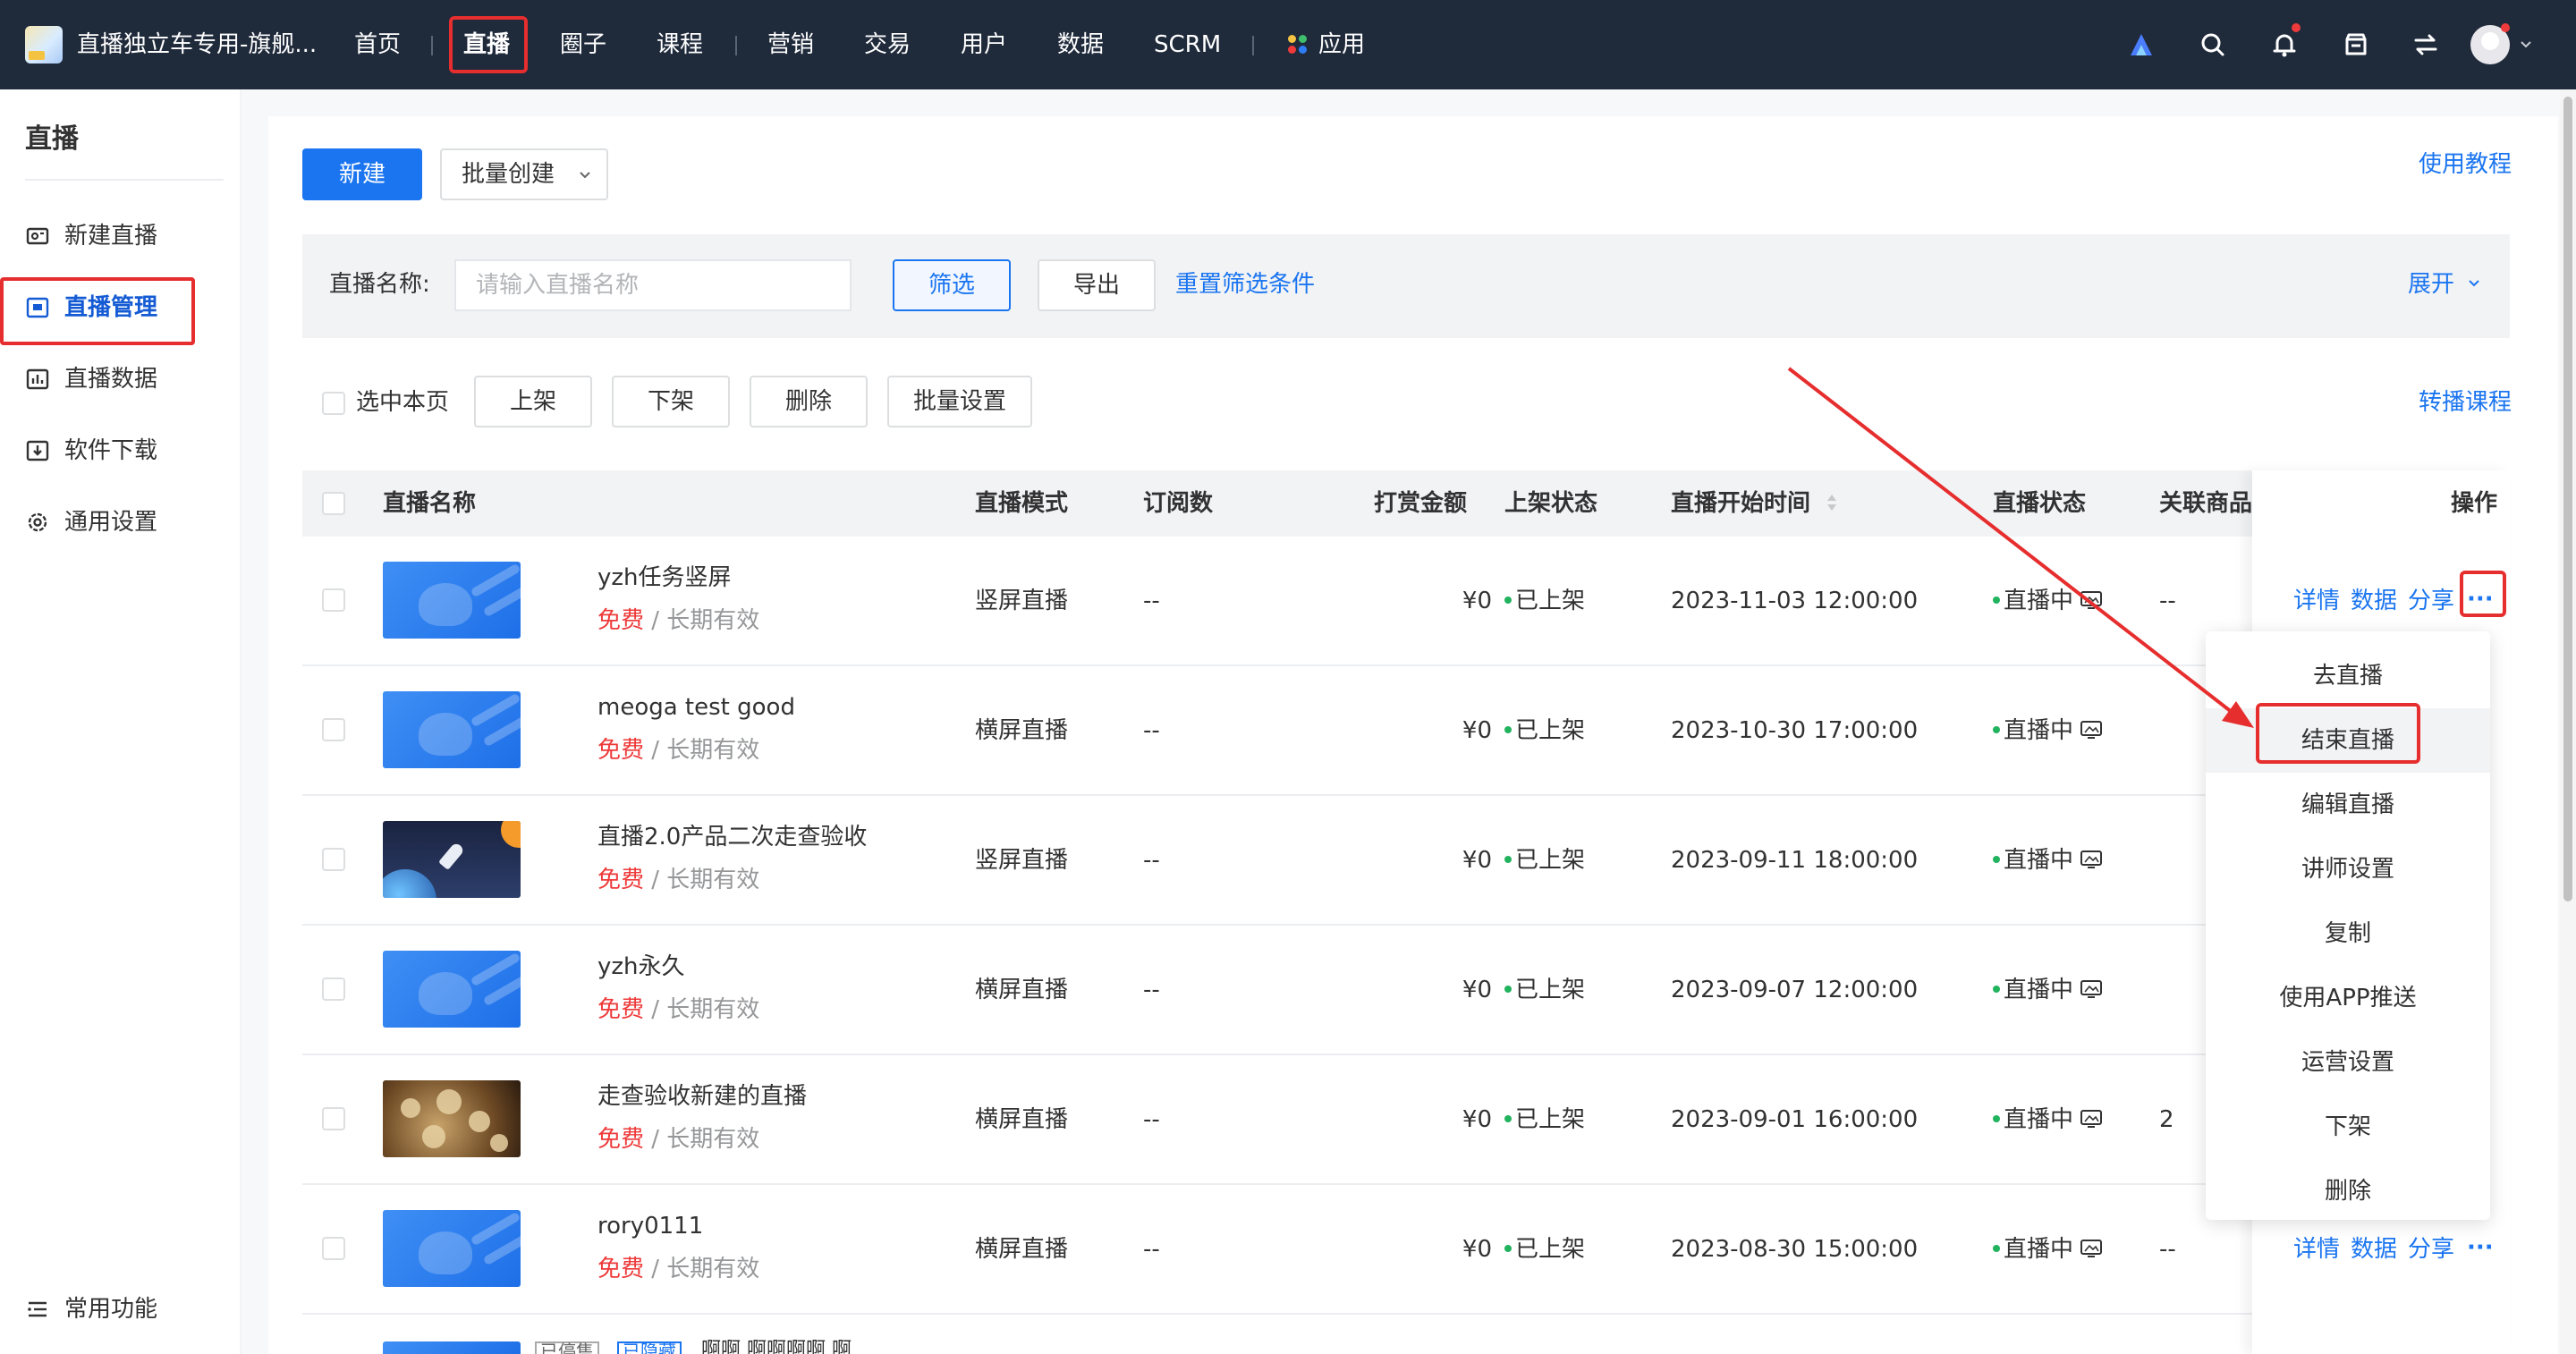  I want to click on live-status-text: 直播中, so click(2039, 601).